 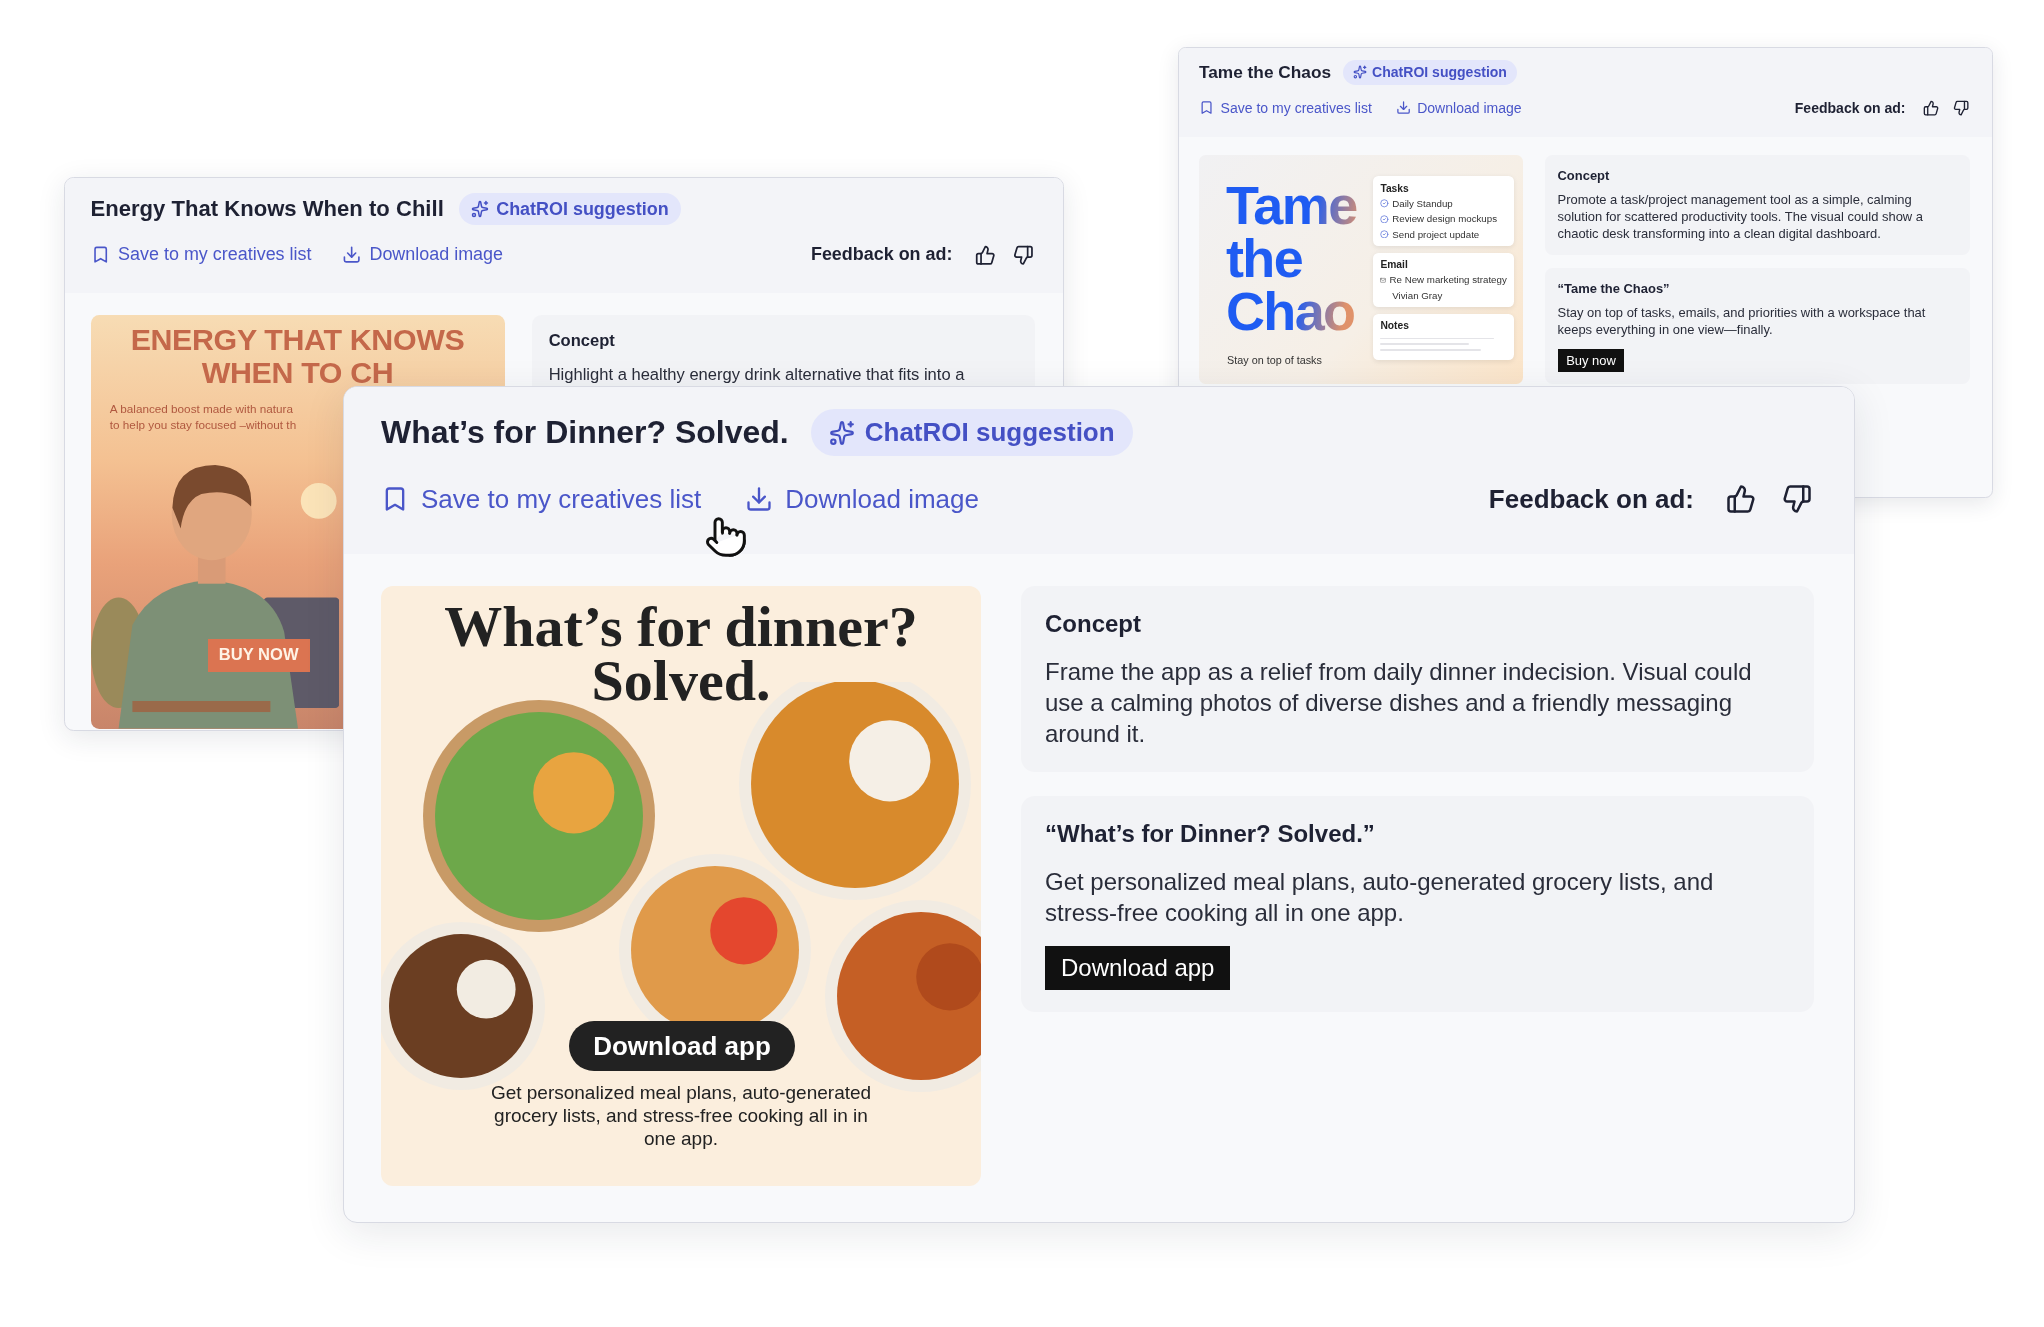 I want to click on panel-heading: “What’s for Dinner? Solved.”, so click(x=1210, y=833).